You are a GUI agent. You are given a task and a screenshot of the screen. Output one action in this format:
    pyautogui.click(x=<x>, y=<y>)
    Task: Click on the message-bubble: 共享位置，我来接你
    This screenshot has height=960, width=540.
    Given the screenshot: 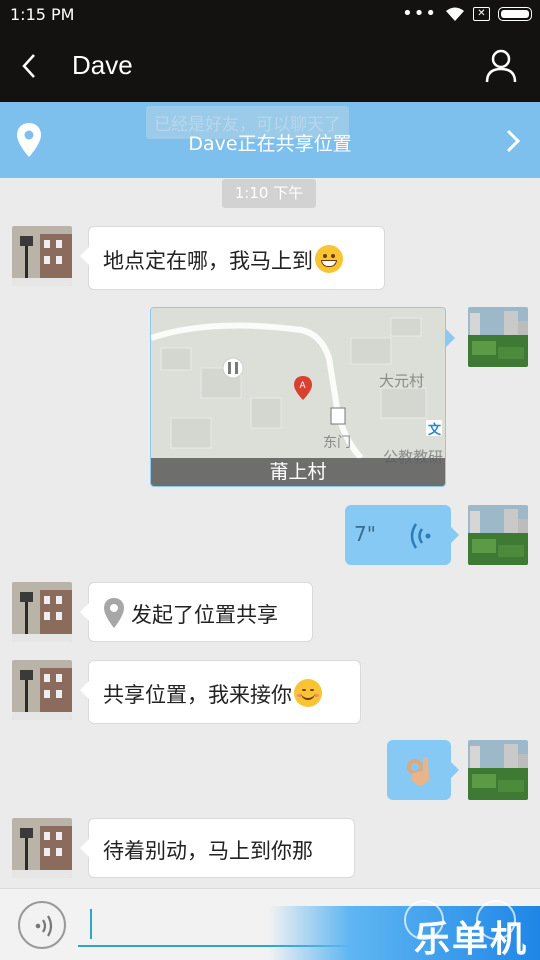 What is the action you would take?
    pyautogui.click(x=220, y=692)
    